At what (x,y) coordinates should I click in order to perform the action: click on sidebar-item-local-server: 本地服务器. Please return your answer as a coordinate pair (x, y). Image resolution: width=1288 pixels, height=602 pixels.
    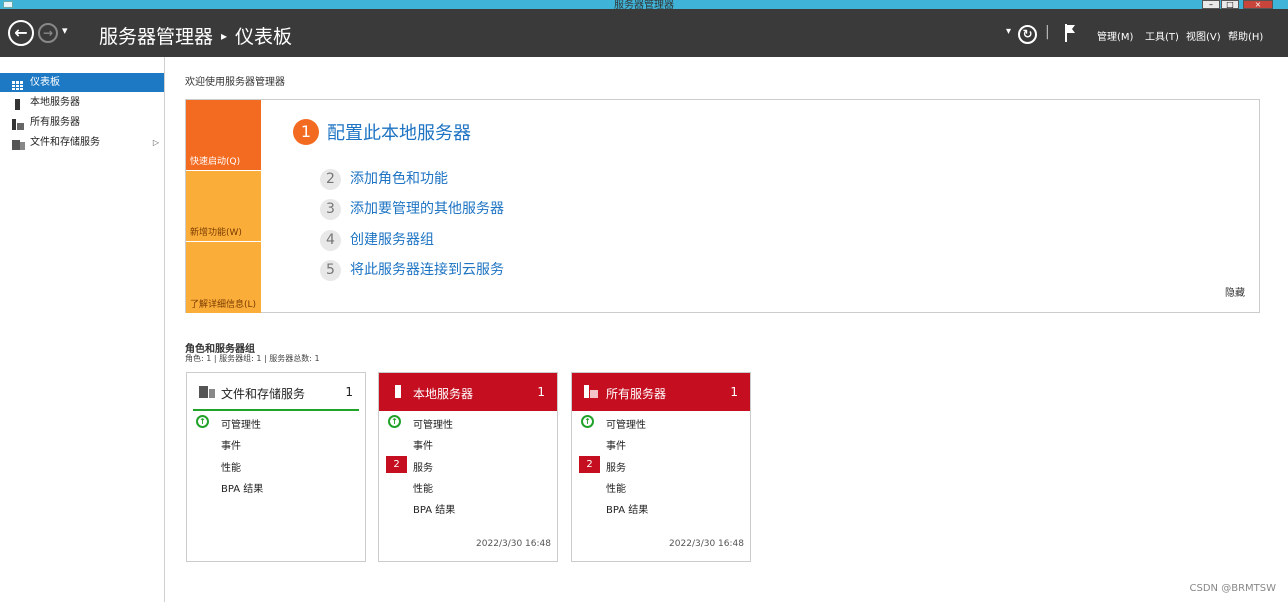
    Looking at the image, I should click on (82, 102).